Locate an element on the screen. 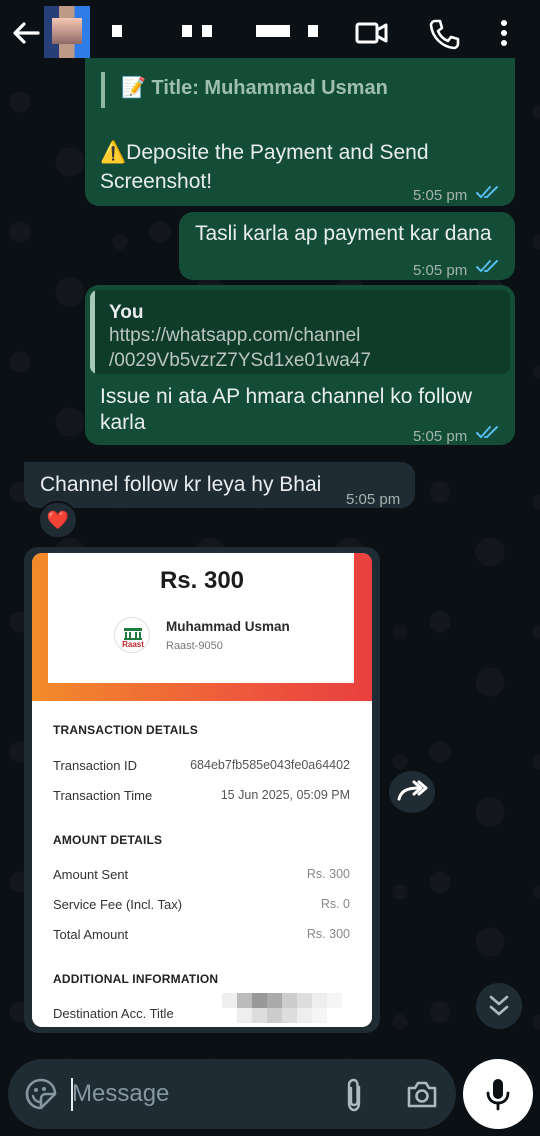  forward-icon is located at coordinates (412, 790).